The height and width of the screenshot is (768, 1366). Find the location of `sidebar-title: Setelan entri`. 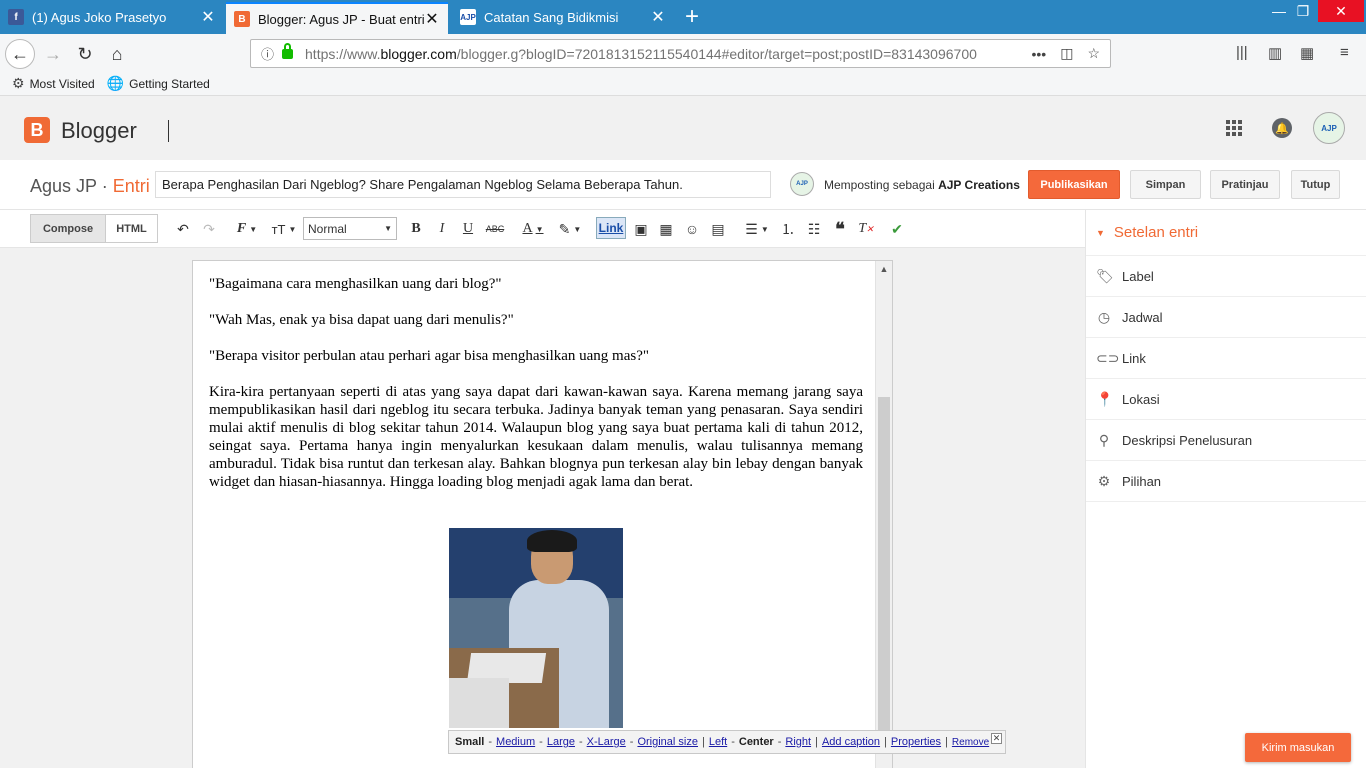

sidebar-title: Setelan entri is located at coordinates (1156, 232).